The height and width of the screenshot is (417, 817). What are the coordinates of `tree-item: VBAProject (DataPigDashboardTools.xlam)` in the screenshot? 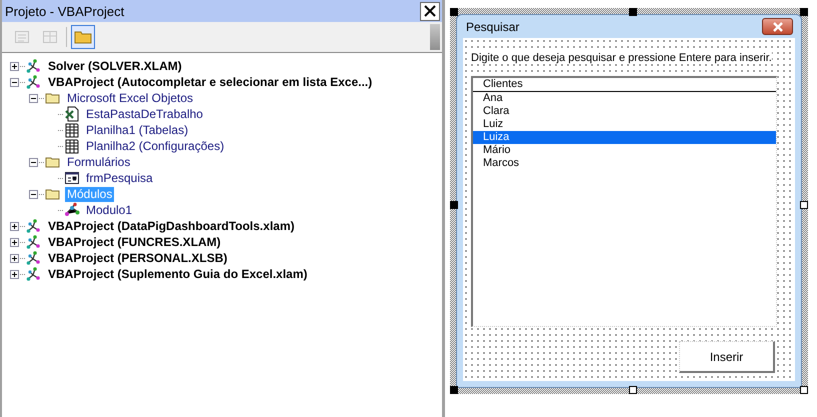 It's located at (171, 226).